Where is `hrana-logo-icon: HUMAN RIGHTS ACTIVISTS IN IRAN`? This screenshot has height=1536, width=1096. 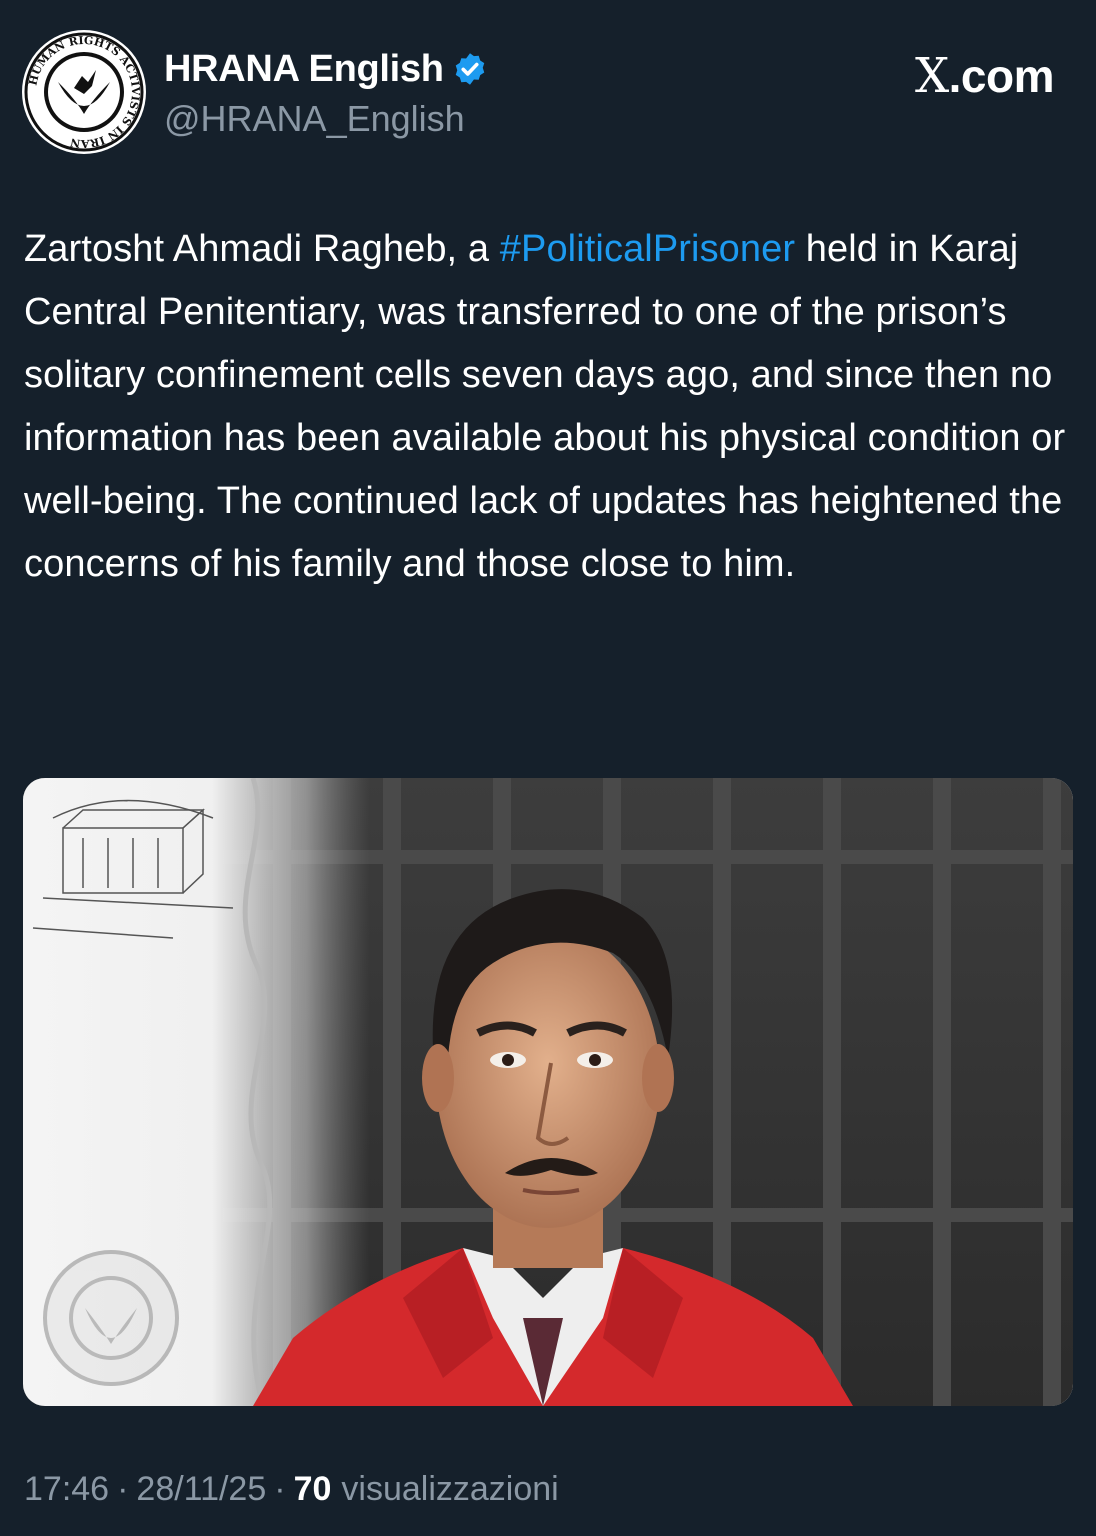
hrana-logo-icon: HUMAN RIGHTS ACTIVISTS IN IRAN is located at coordinates (84, 92).